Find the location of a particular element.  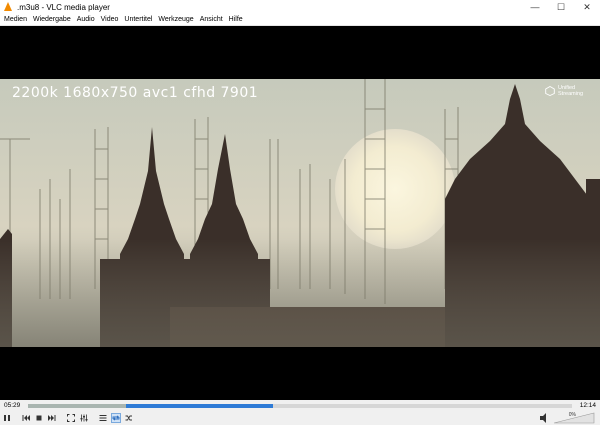

next-button is located at coordinates (52, 418).